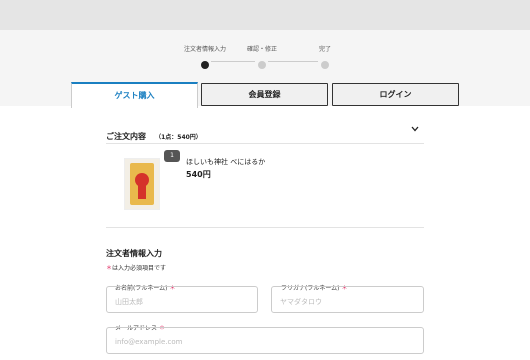 This screenshot has width=530, height=360. I want to click on top-bar, so click(265, 15).